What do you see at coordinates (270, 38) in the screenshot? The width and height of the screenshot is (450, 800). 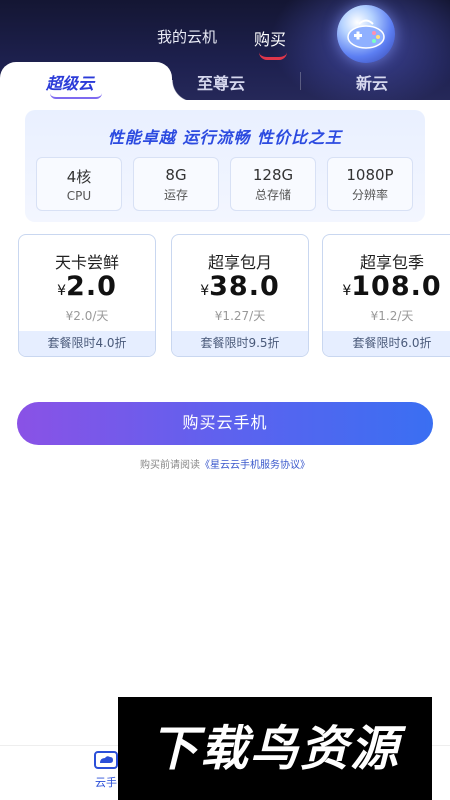 I see `tab-buy: 购买` at bounding box center [270, 38].